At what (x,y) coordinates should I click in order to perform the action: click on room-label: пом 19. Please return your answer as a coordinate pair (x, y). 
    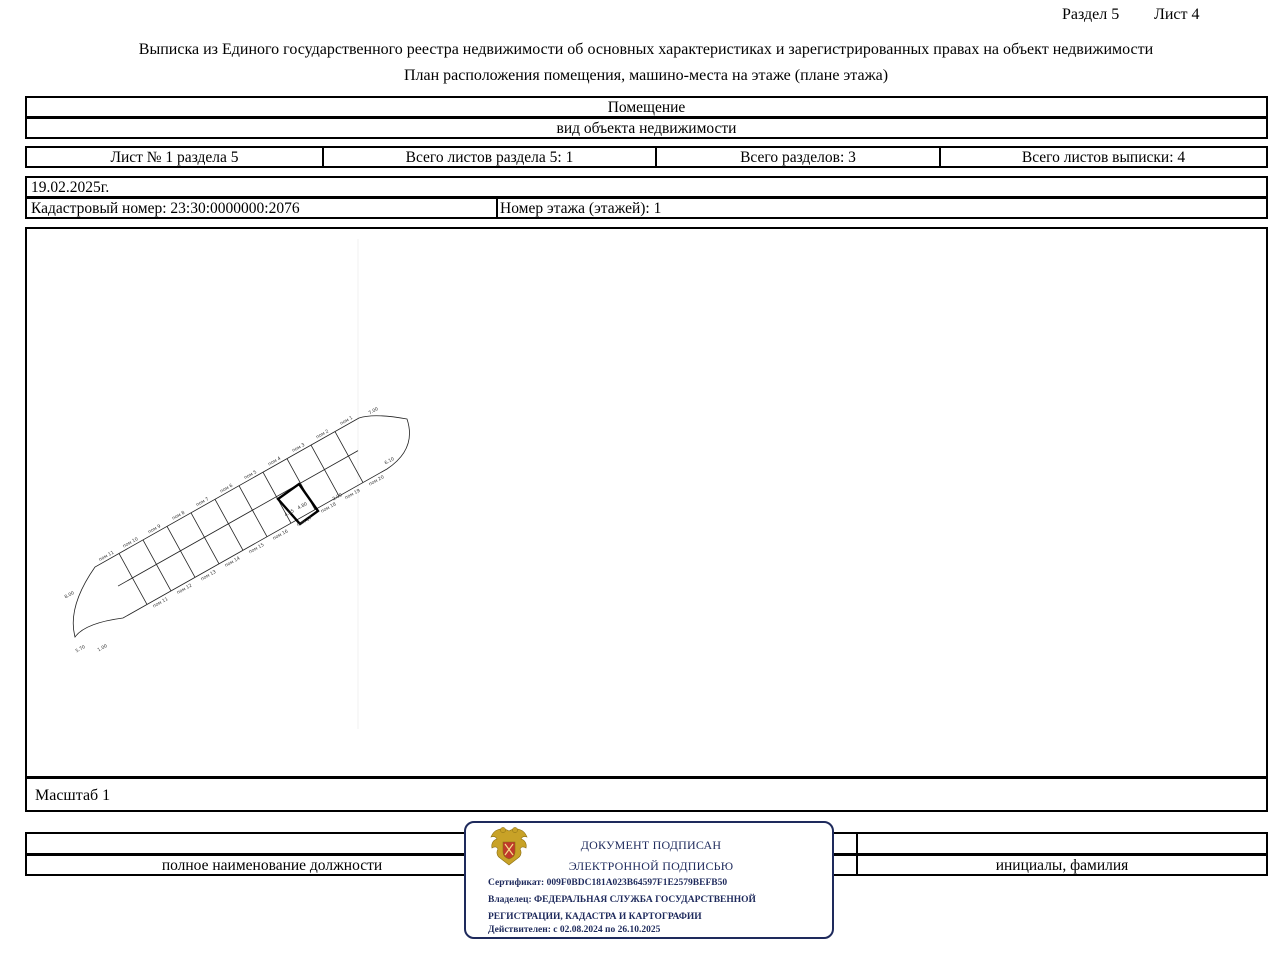
    Looking at the image, I should click on (352, 494).